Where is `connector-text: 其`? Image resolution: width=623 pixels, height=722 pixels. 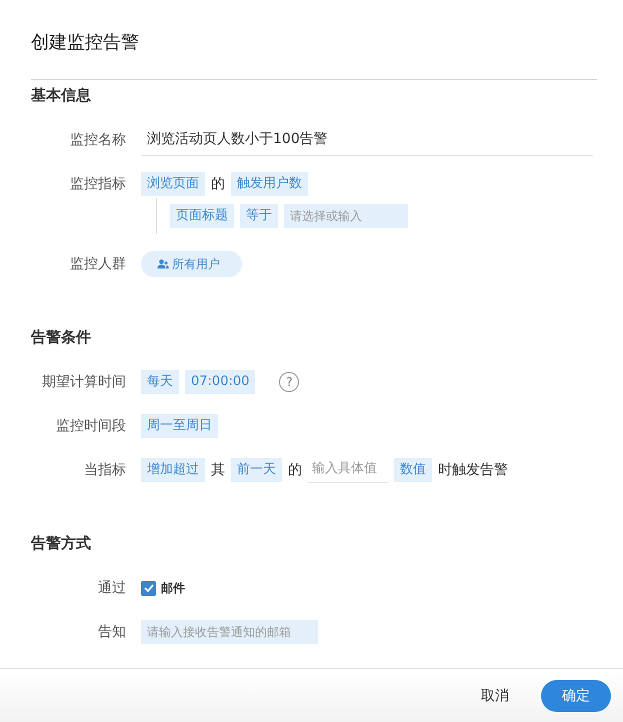 connector-text: 其 is located at coordinates (218, 470).